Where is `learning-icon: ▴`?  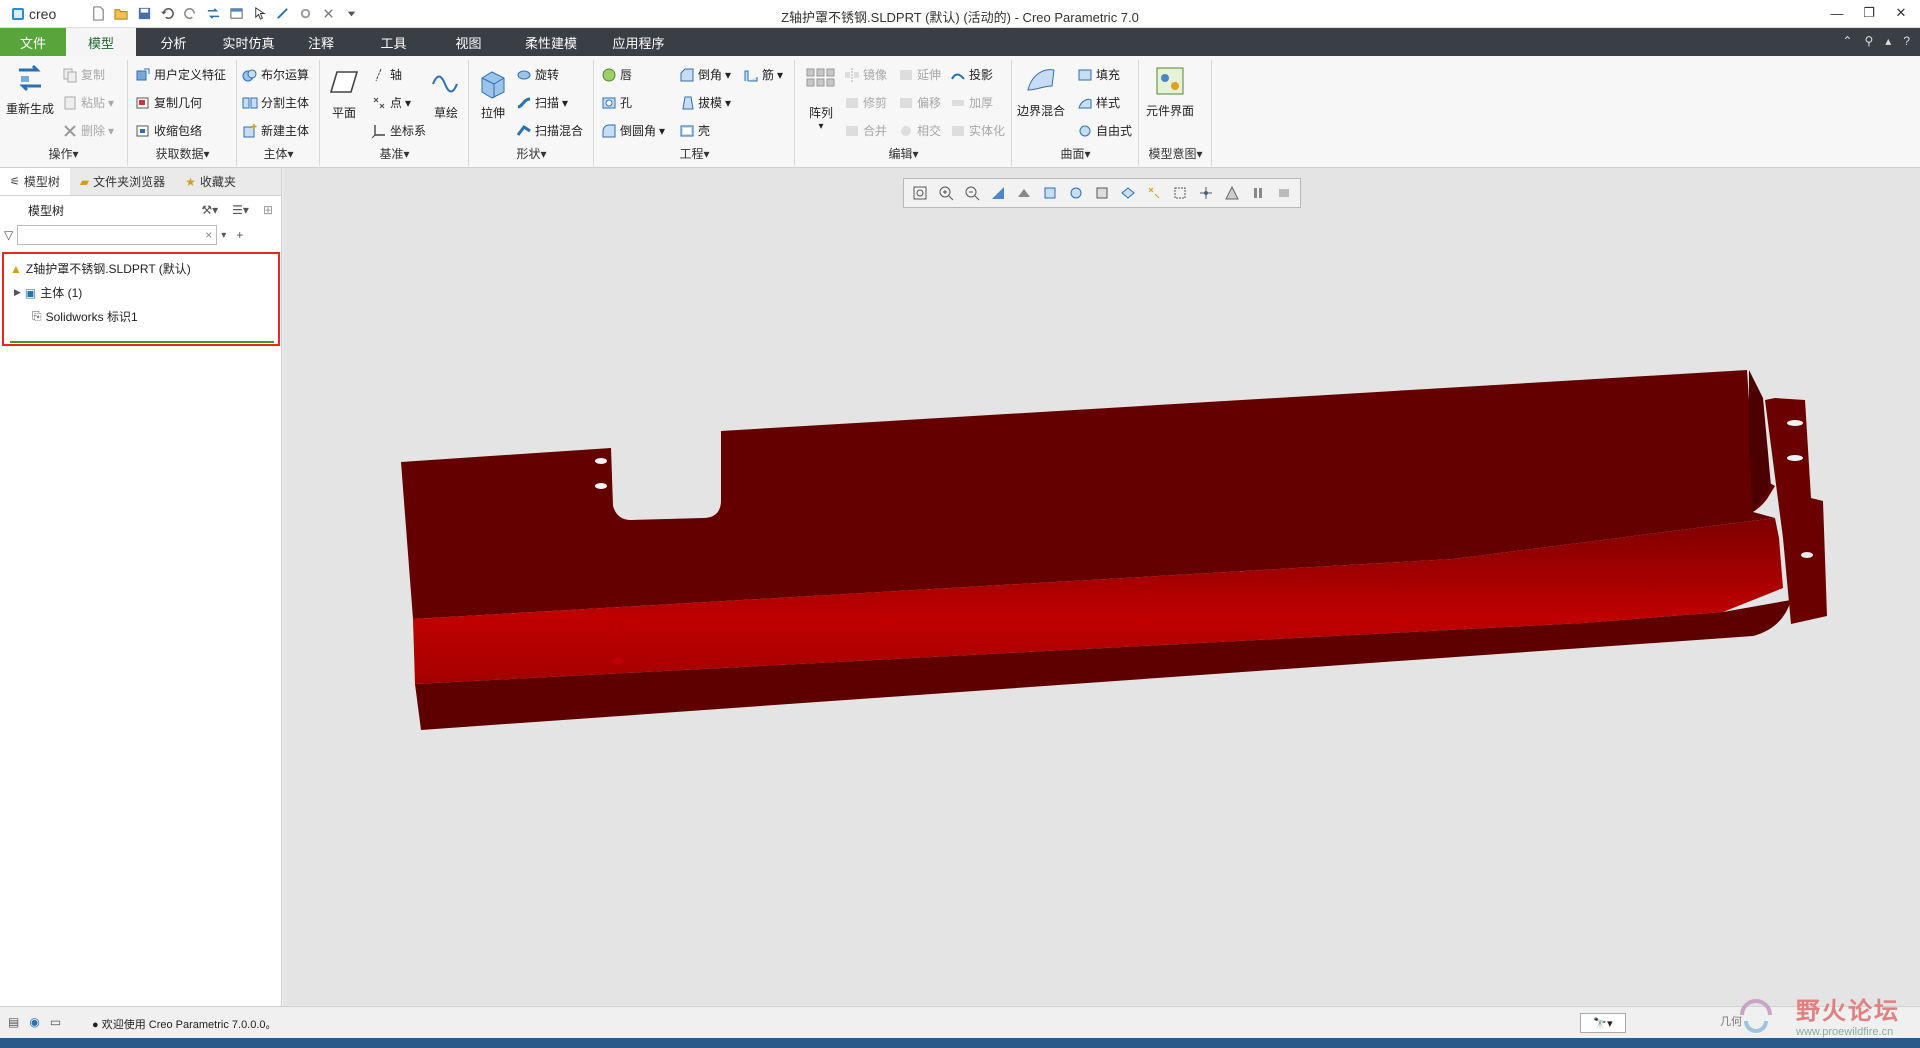 learning-icon: ▴ is located at coordinates (1888, 41).